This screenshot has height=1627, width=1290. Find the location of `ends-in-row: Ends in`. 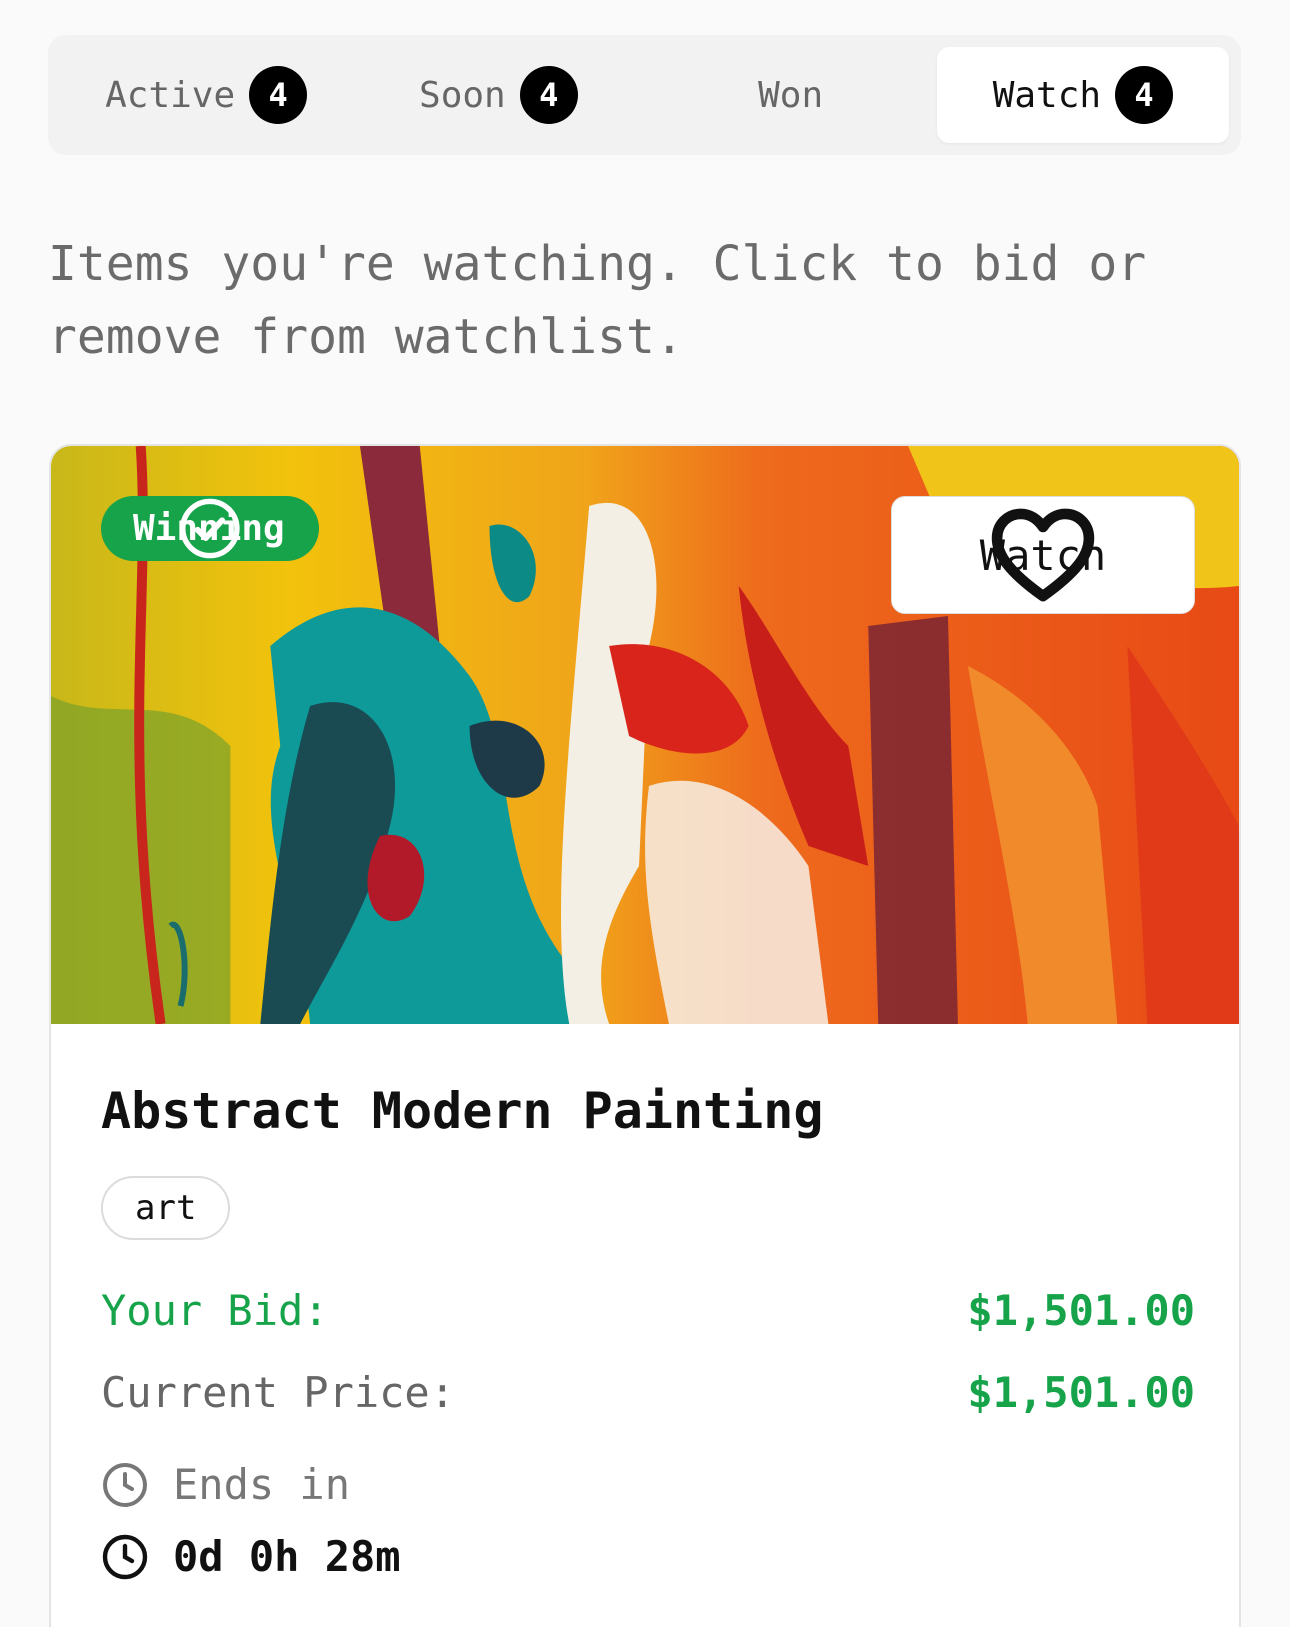

ends-in-row: Ends in is located at coordinates (225, 1484).